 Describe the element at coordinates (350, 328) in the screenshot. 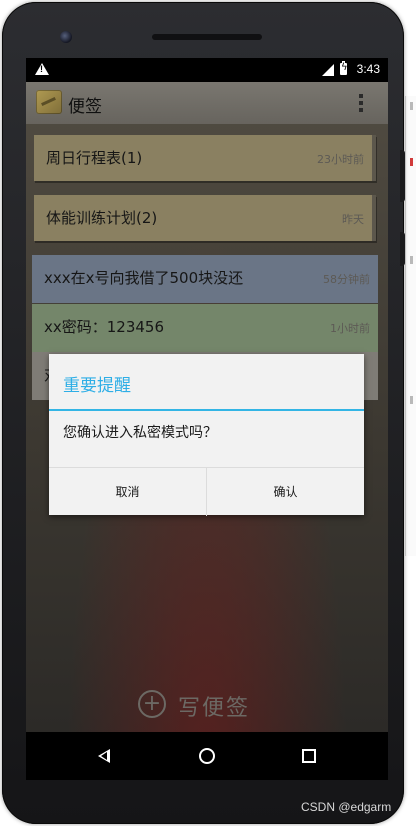

I see `note-time: 1小时前` at that location.